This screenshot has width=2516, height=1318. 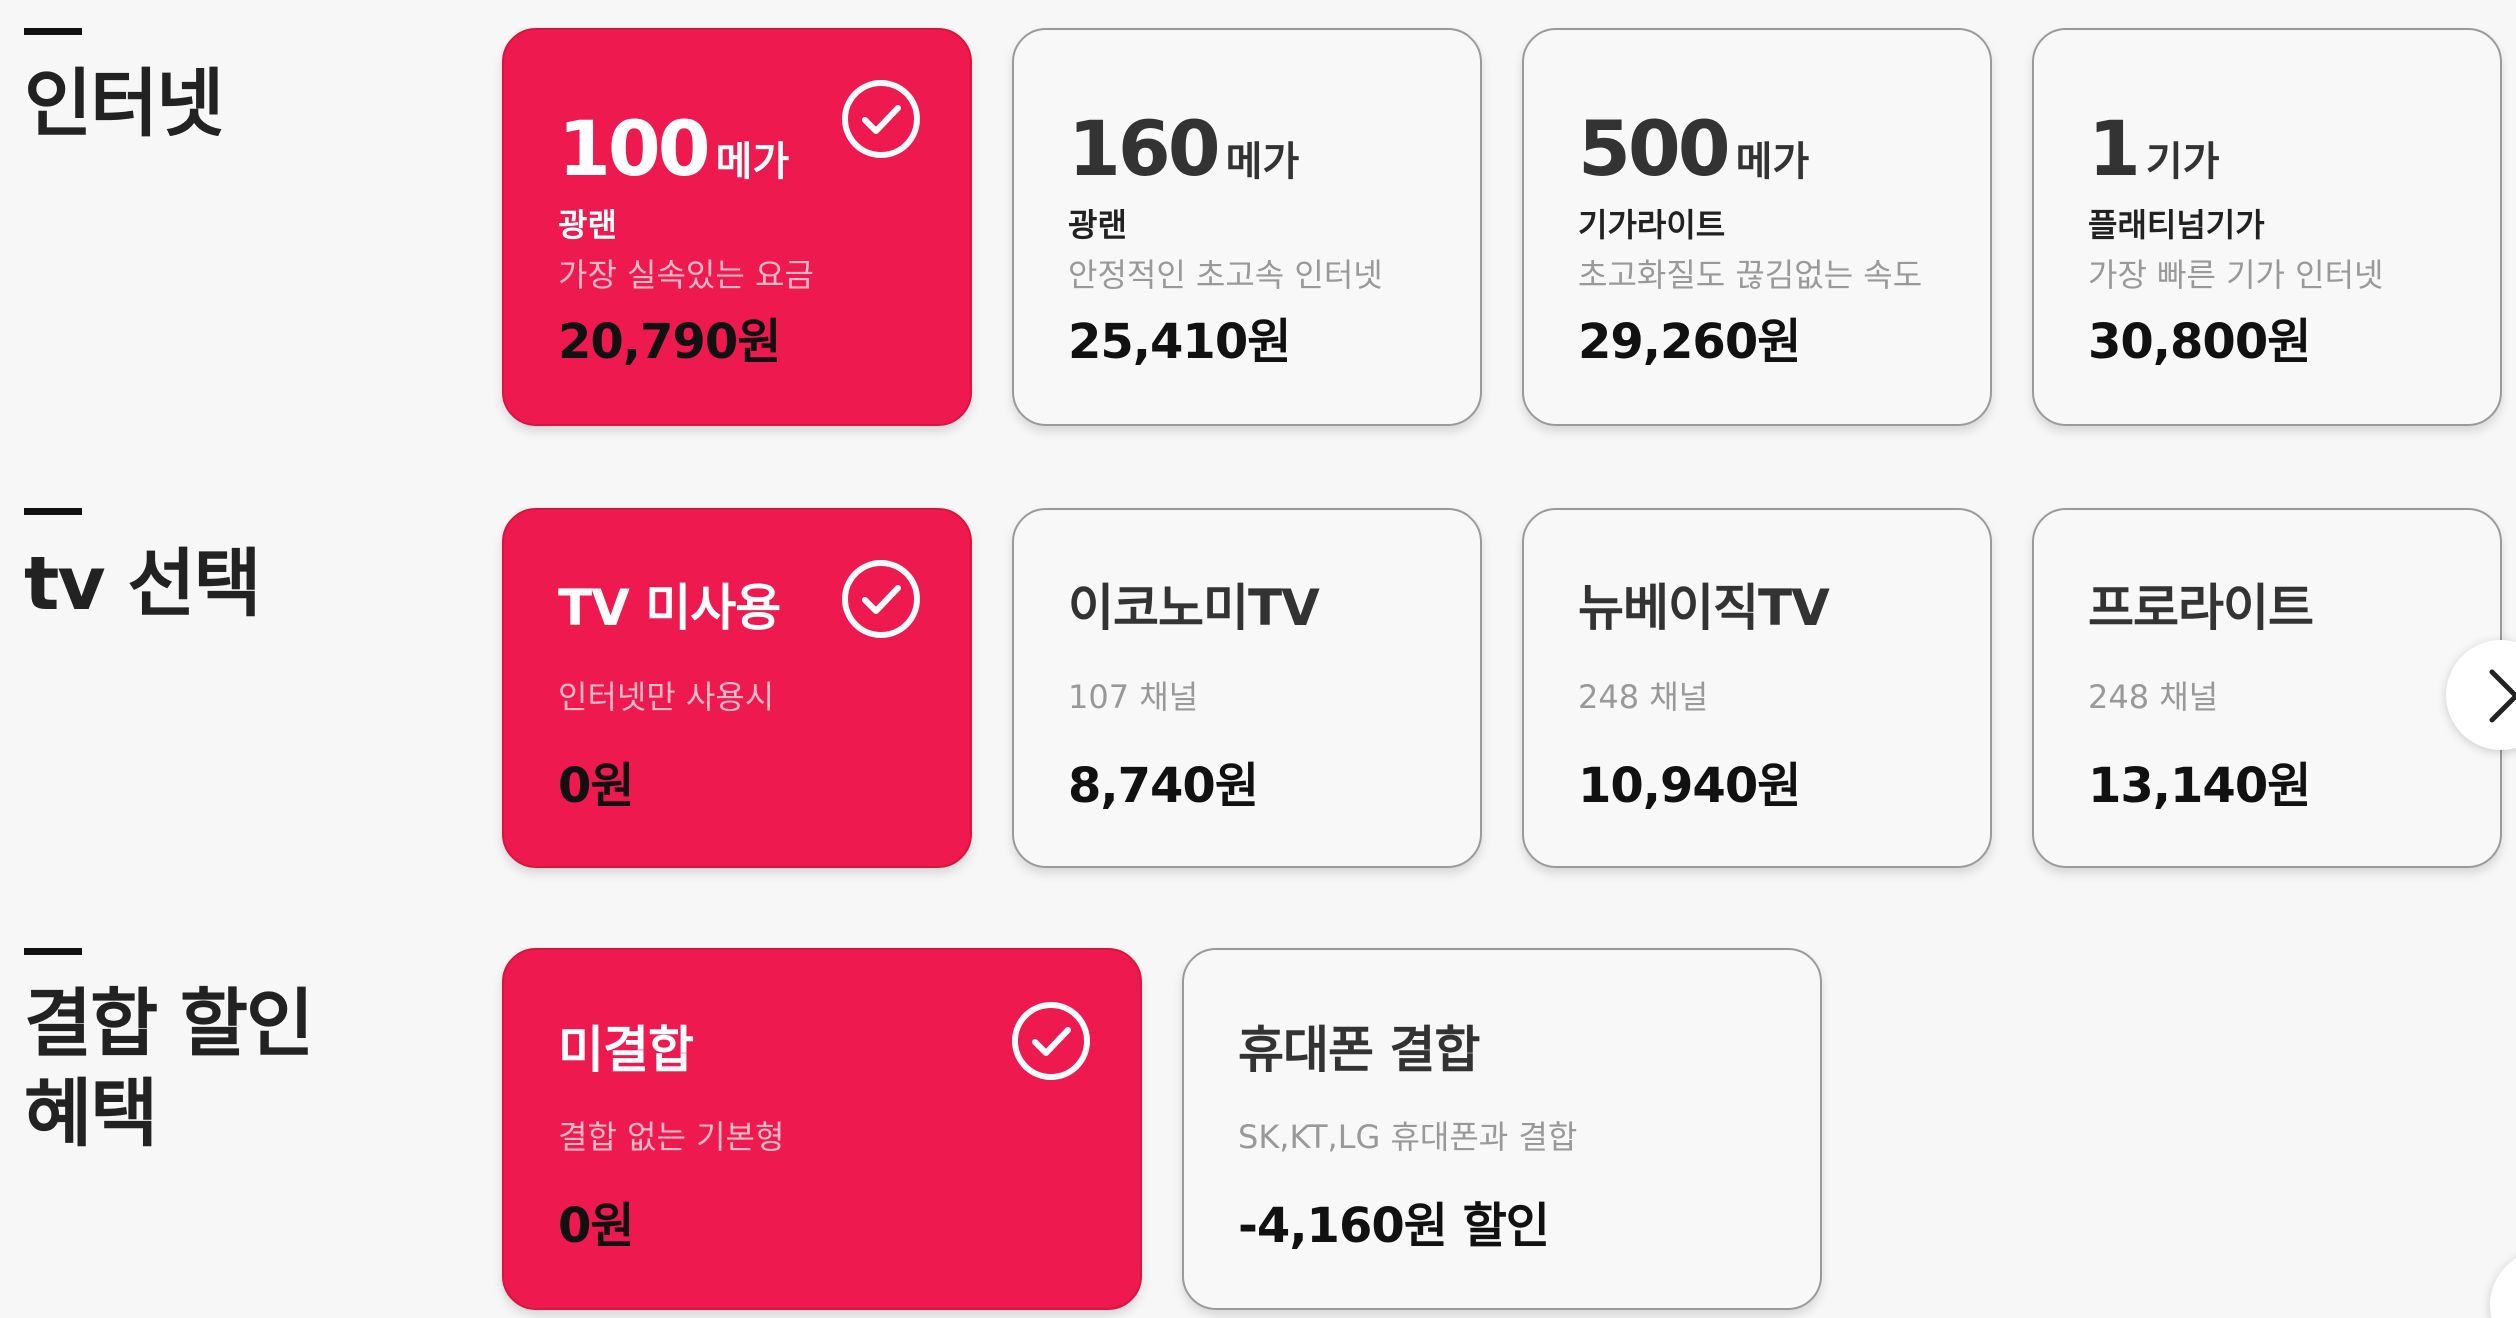 What do you see at coordinates (1689, 342) in the screenshot?
I see `plan-price: 29,260원` at bounding box center [1689, 342].